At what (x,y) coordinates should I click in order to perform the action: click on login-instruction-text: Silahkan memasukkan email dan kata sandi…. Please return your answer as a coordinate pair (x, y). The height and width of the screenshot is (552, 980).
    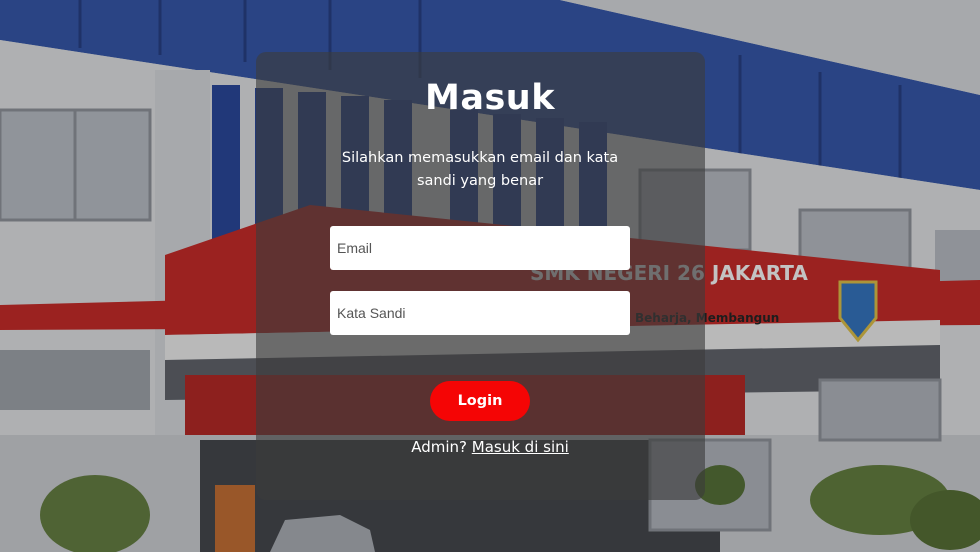
    Looking at the image, I should click on (480, 169).